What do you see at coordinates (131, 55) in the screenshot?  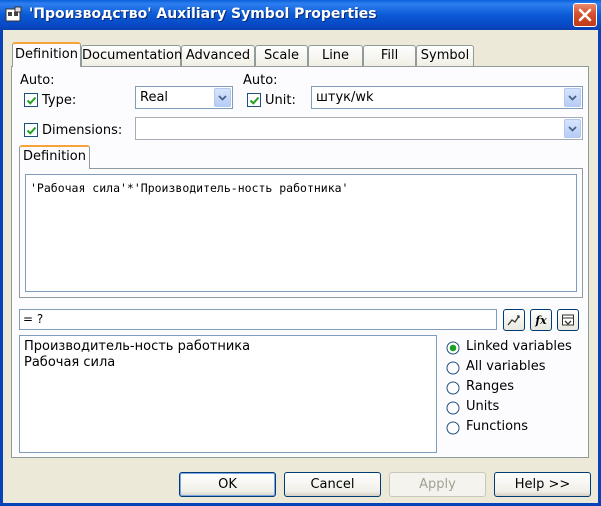 I see `tab-documentation: Documentation` at bounding box center [131, 55].